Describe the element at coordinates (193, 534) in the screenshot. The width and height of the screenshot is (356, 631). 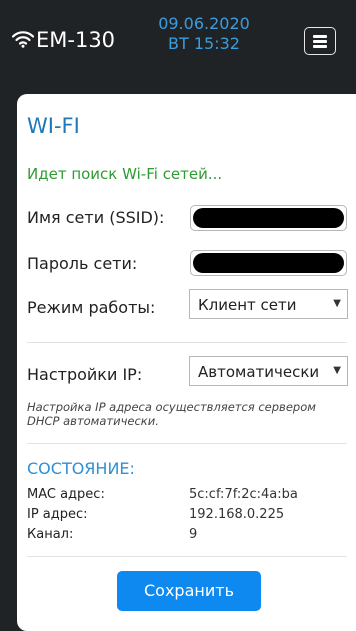
I see `channel-value: 9` at that location.